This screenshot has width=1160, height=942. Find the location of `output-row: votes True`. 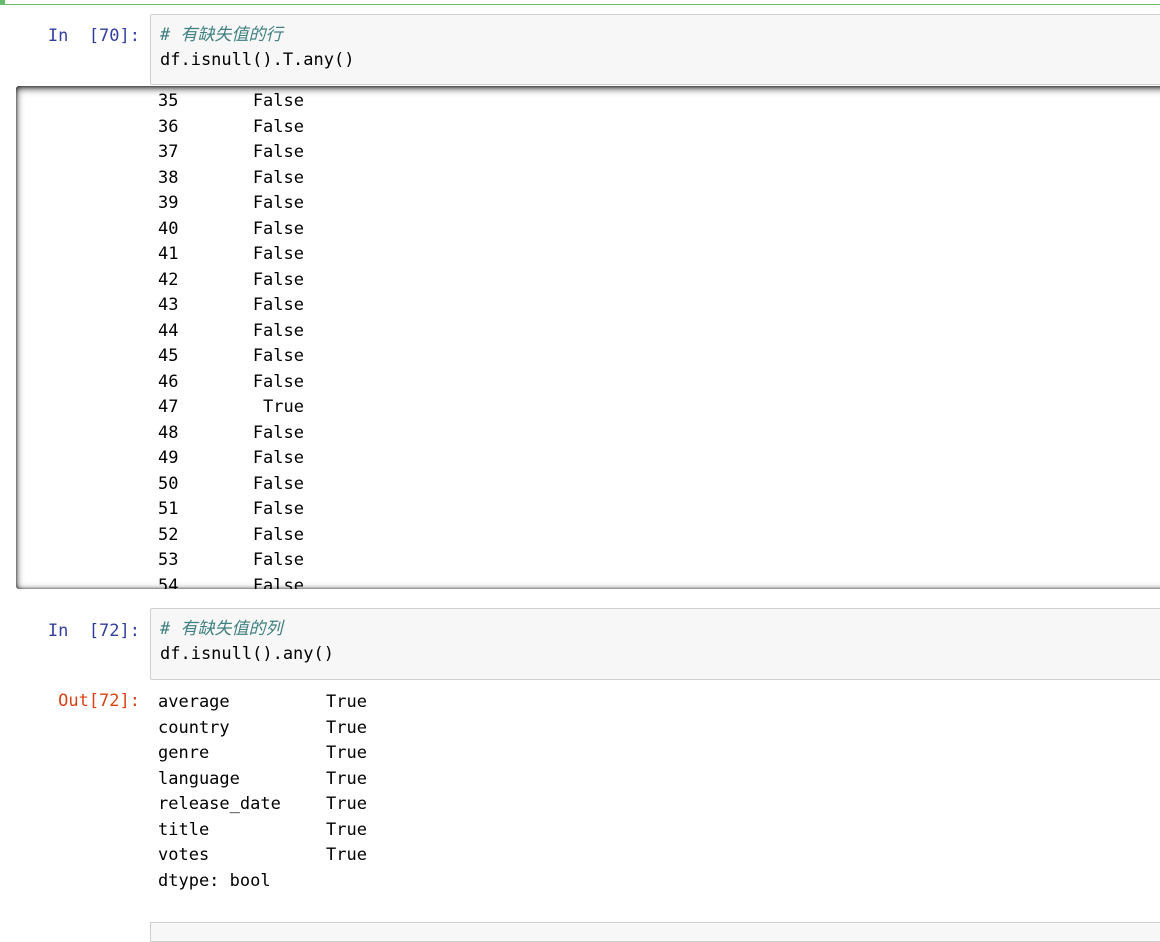

output-row: votes True is located at coordinates (308, 856).